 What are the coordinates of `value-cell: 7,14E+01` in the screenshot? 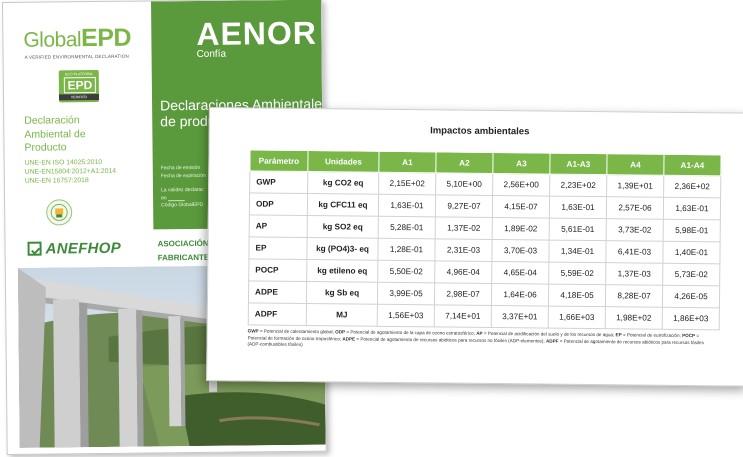 It's located at (463, 316).